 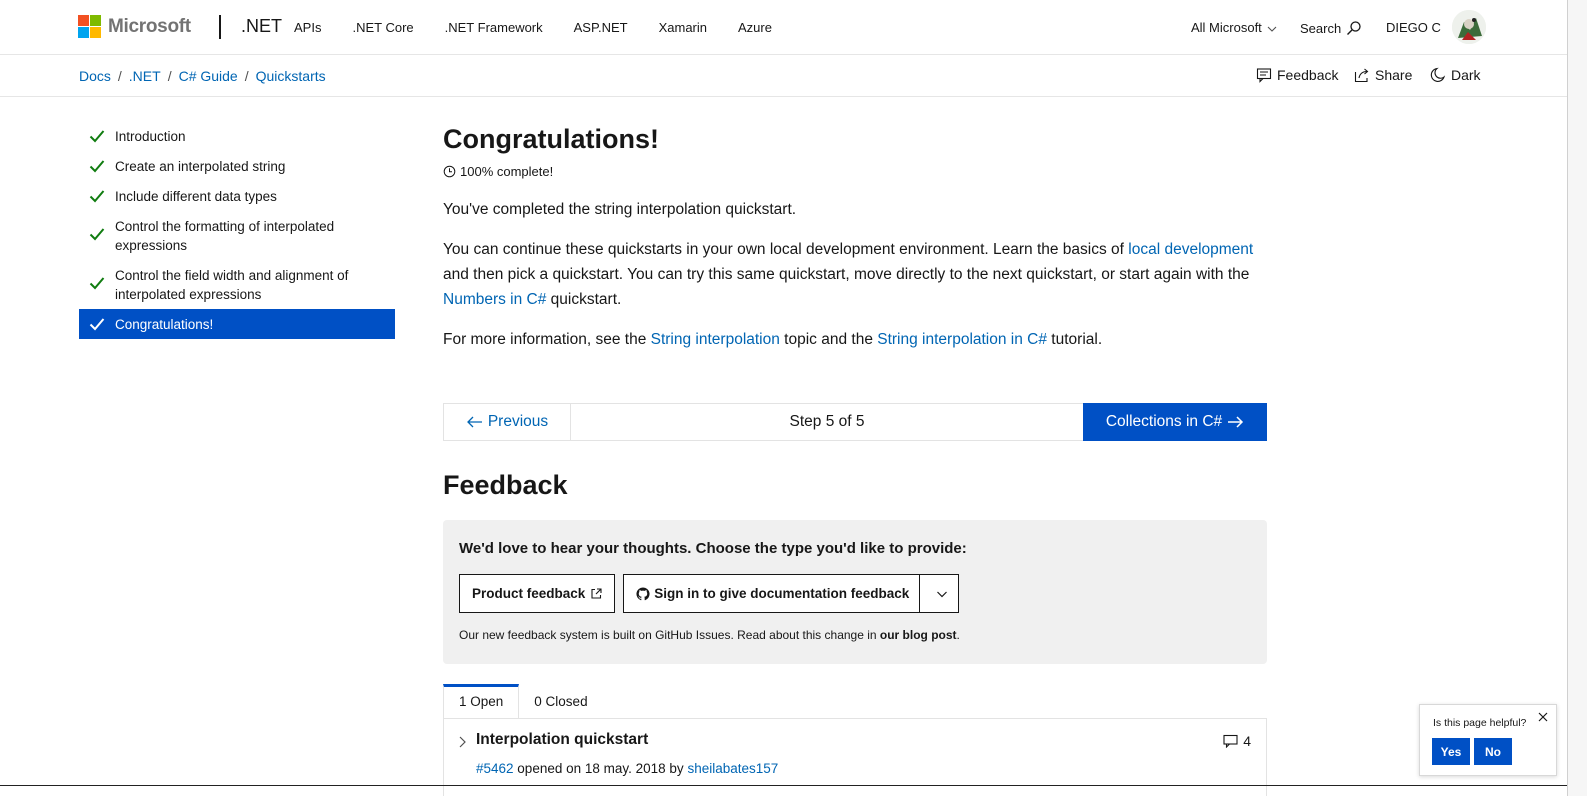 What do you see at coordinates (95, 76) in the screenshot?
I see `breadcrumb-docs: Docs` at bounding box center [95, 76].